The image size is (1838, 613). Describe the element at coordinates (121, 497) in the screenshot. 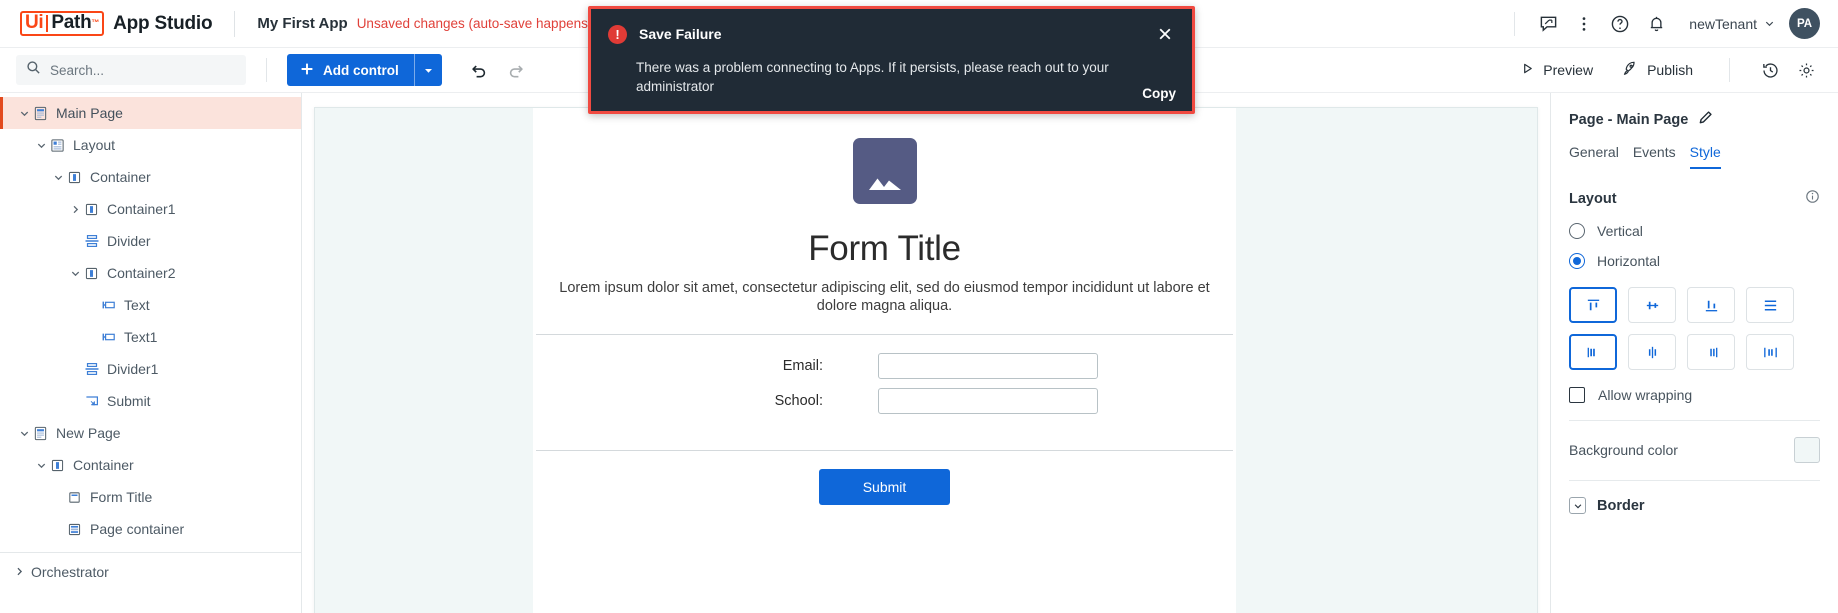

I see `tree-node-label: Form Title` at that location.